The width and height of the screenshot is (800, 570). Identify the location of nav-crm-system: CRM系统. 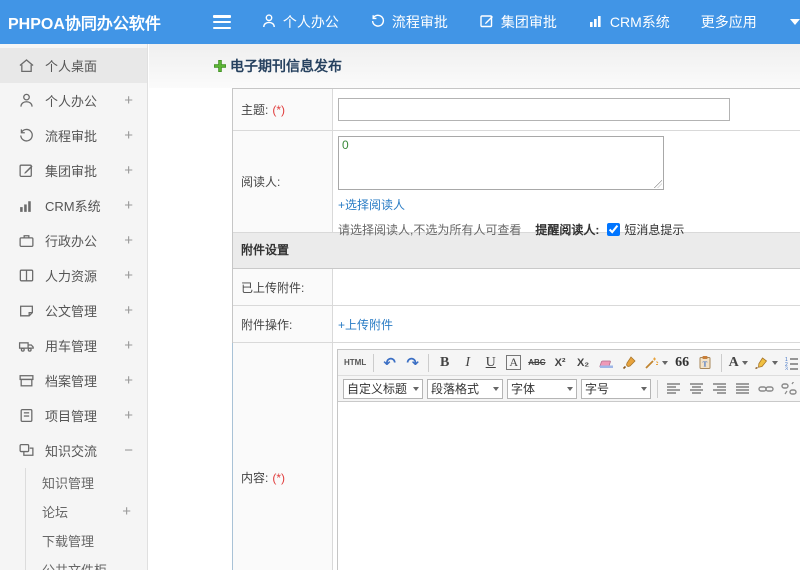
(629, 22).